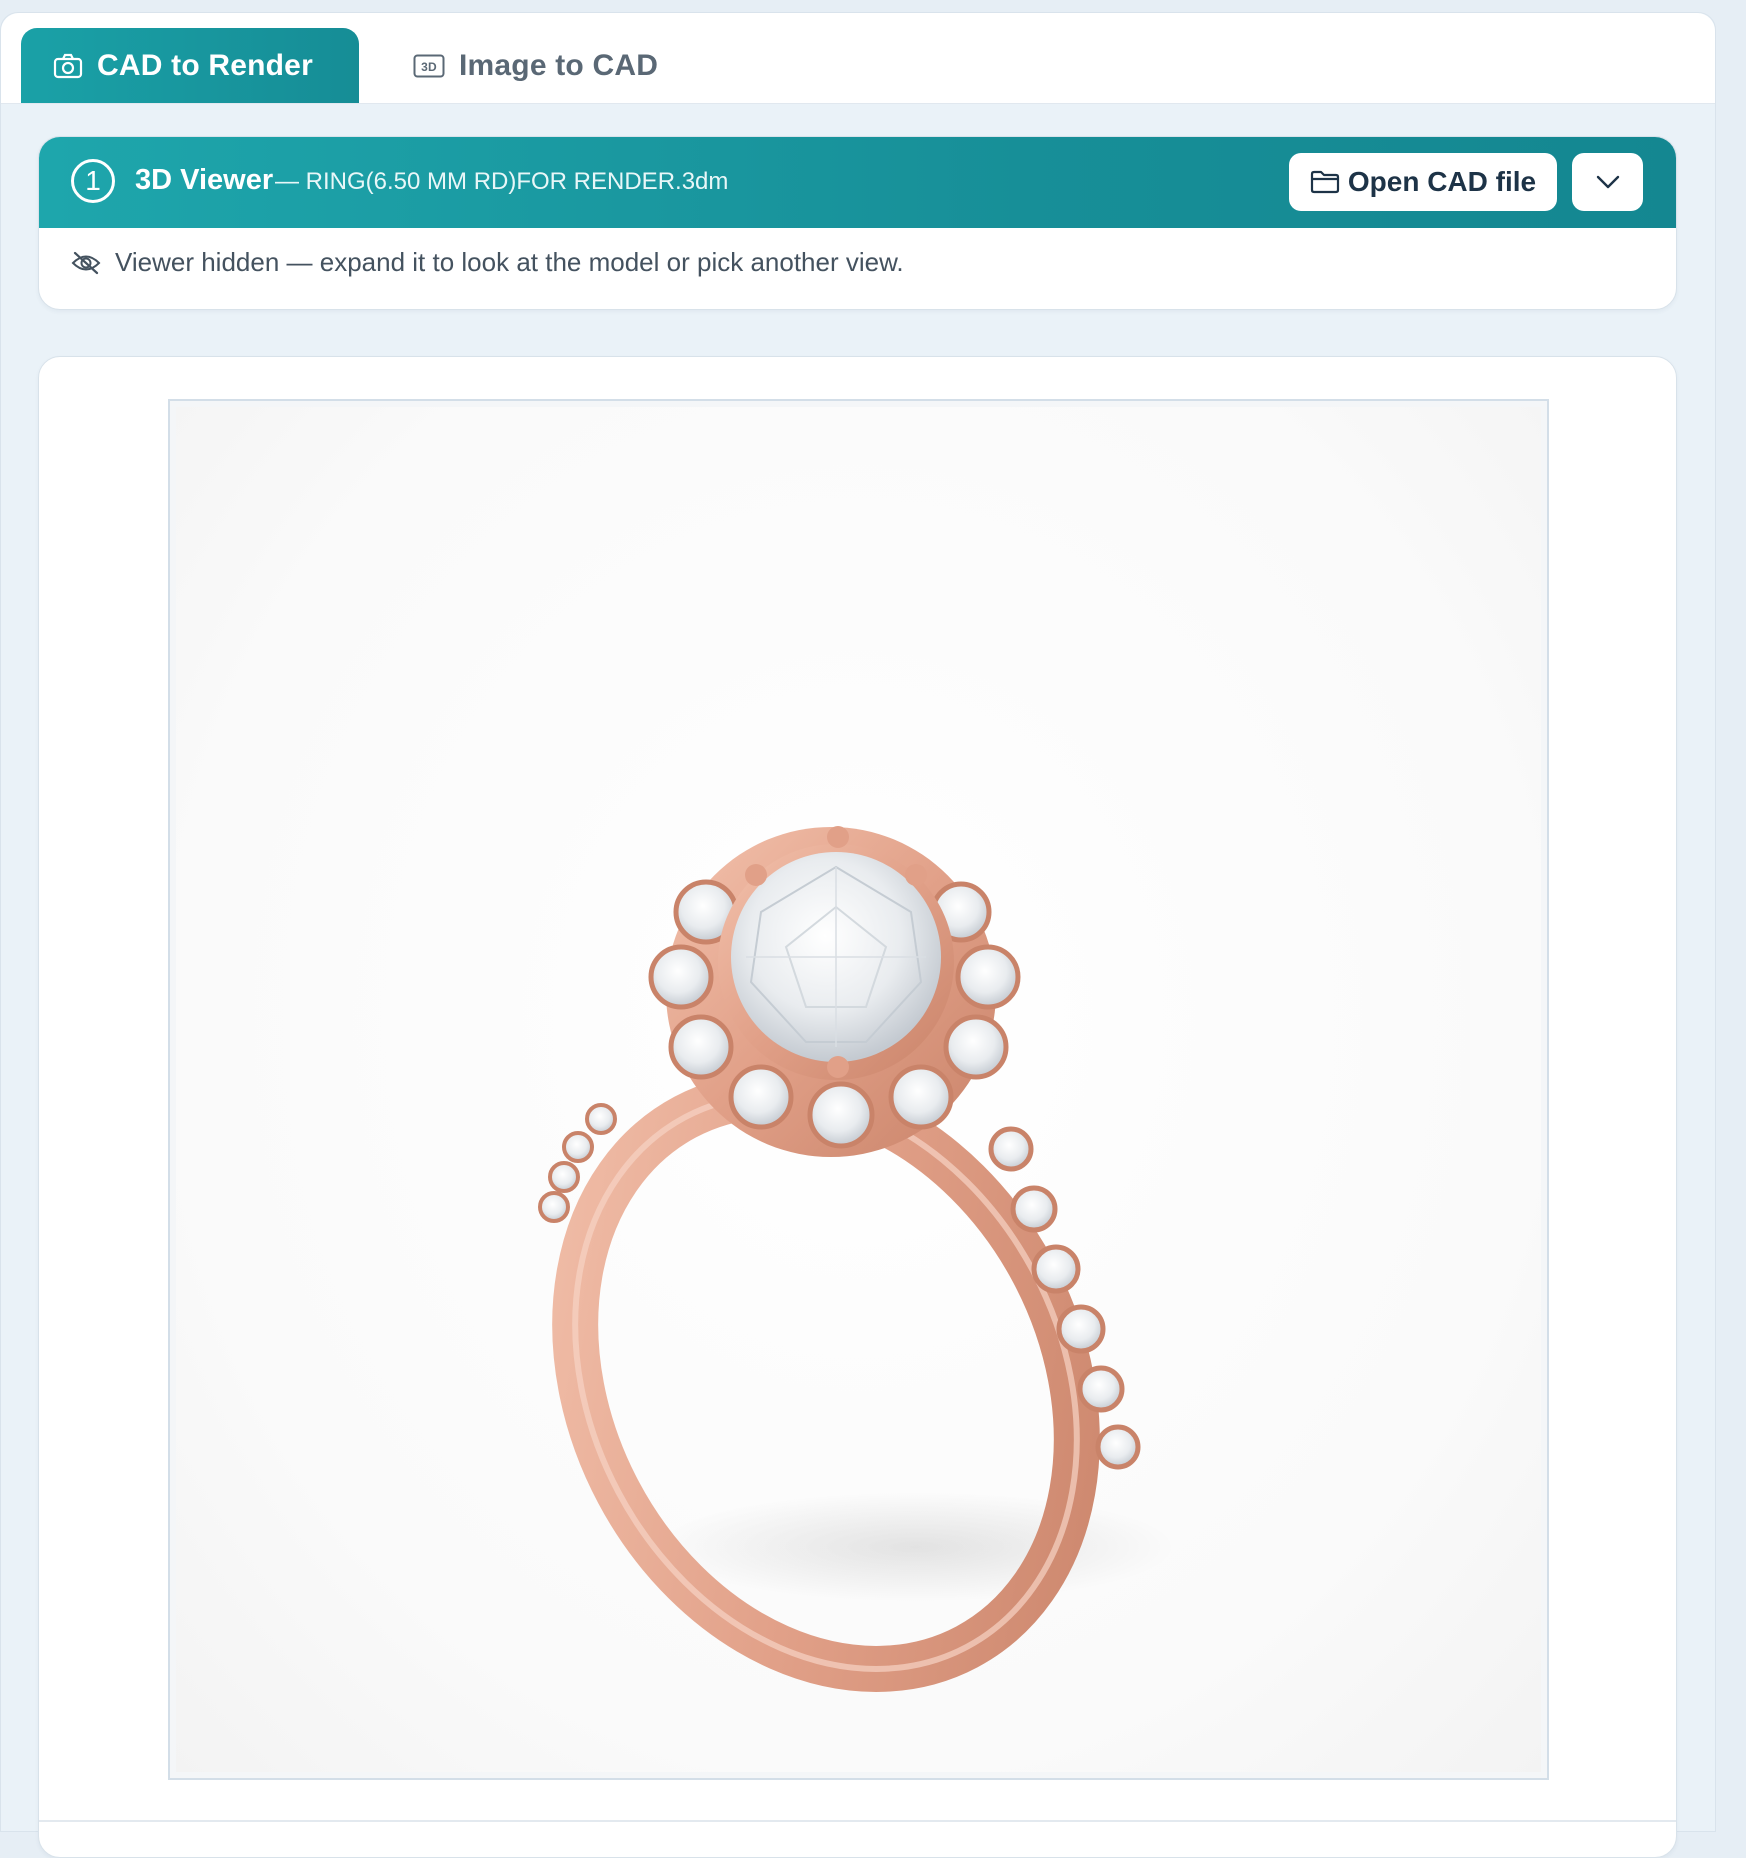 This screenshot has width=1746, height=1858. I want to click on ring-shadow, so click(916, 1547).